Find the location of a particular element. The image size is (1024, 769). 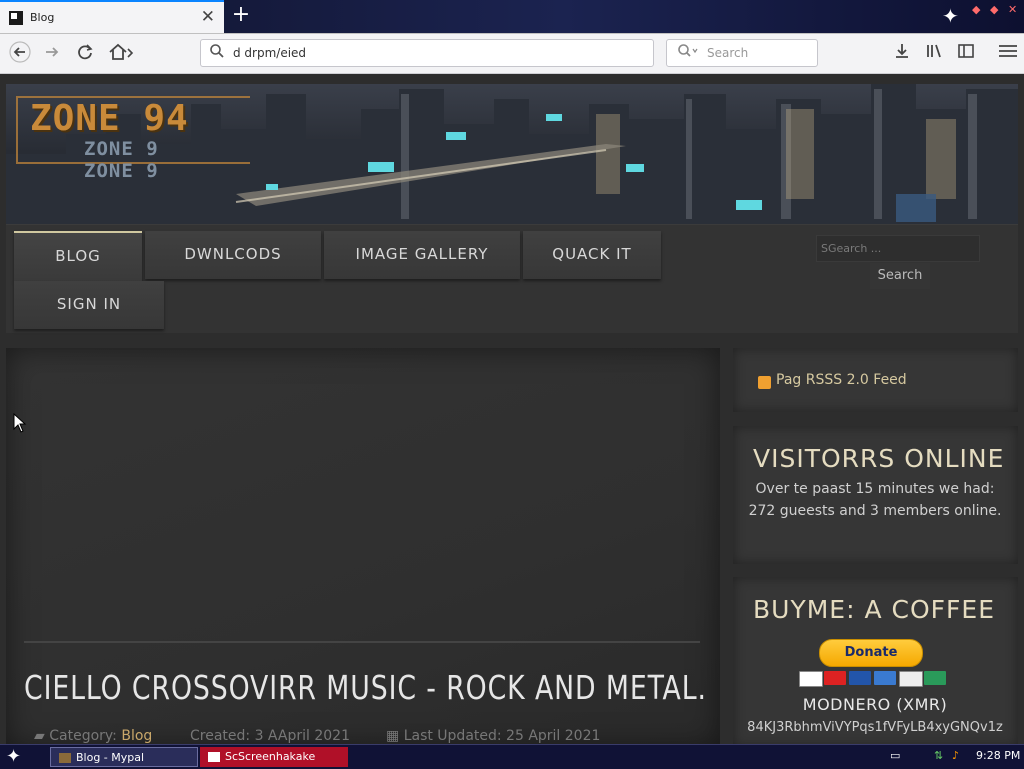

rss-widget: Pag RSSS 2.0 Feed is located at coordinates (875, 380).